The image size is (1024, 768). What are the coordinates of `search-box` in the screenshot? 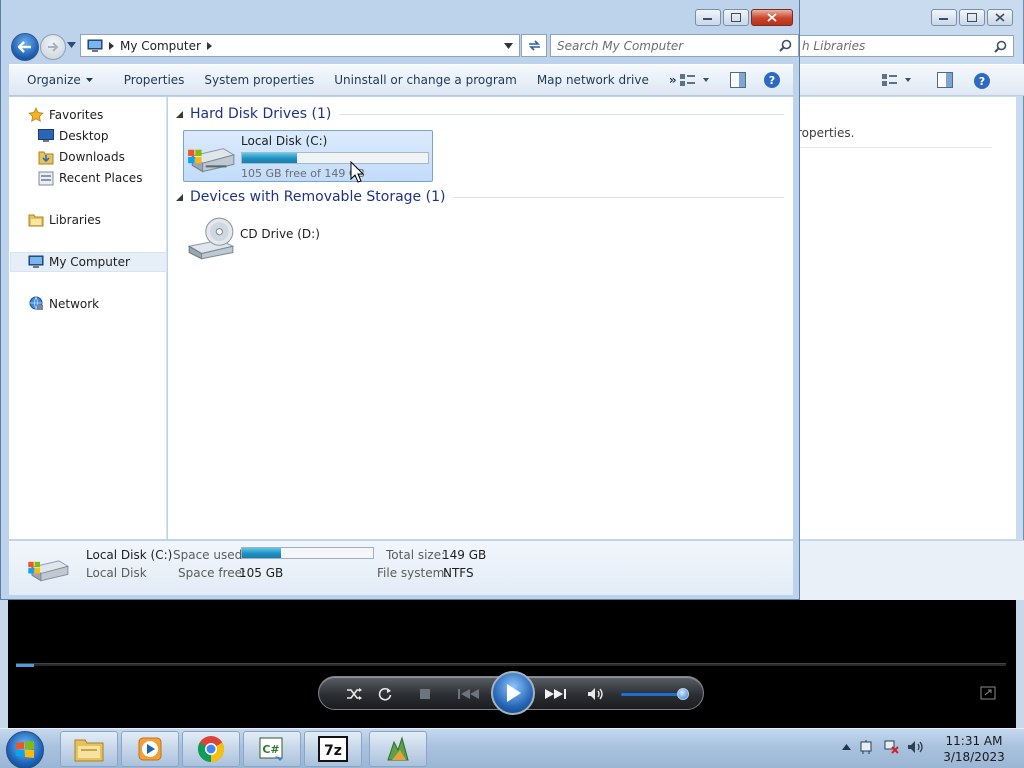 It's located at (674, 45).